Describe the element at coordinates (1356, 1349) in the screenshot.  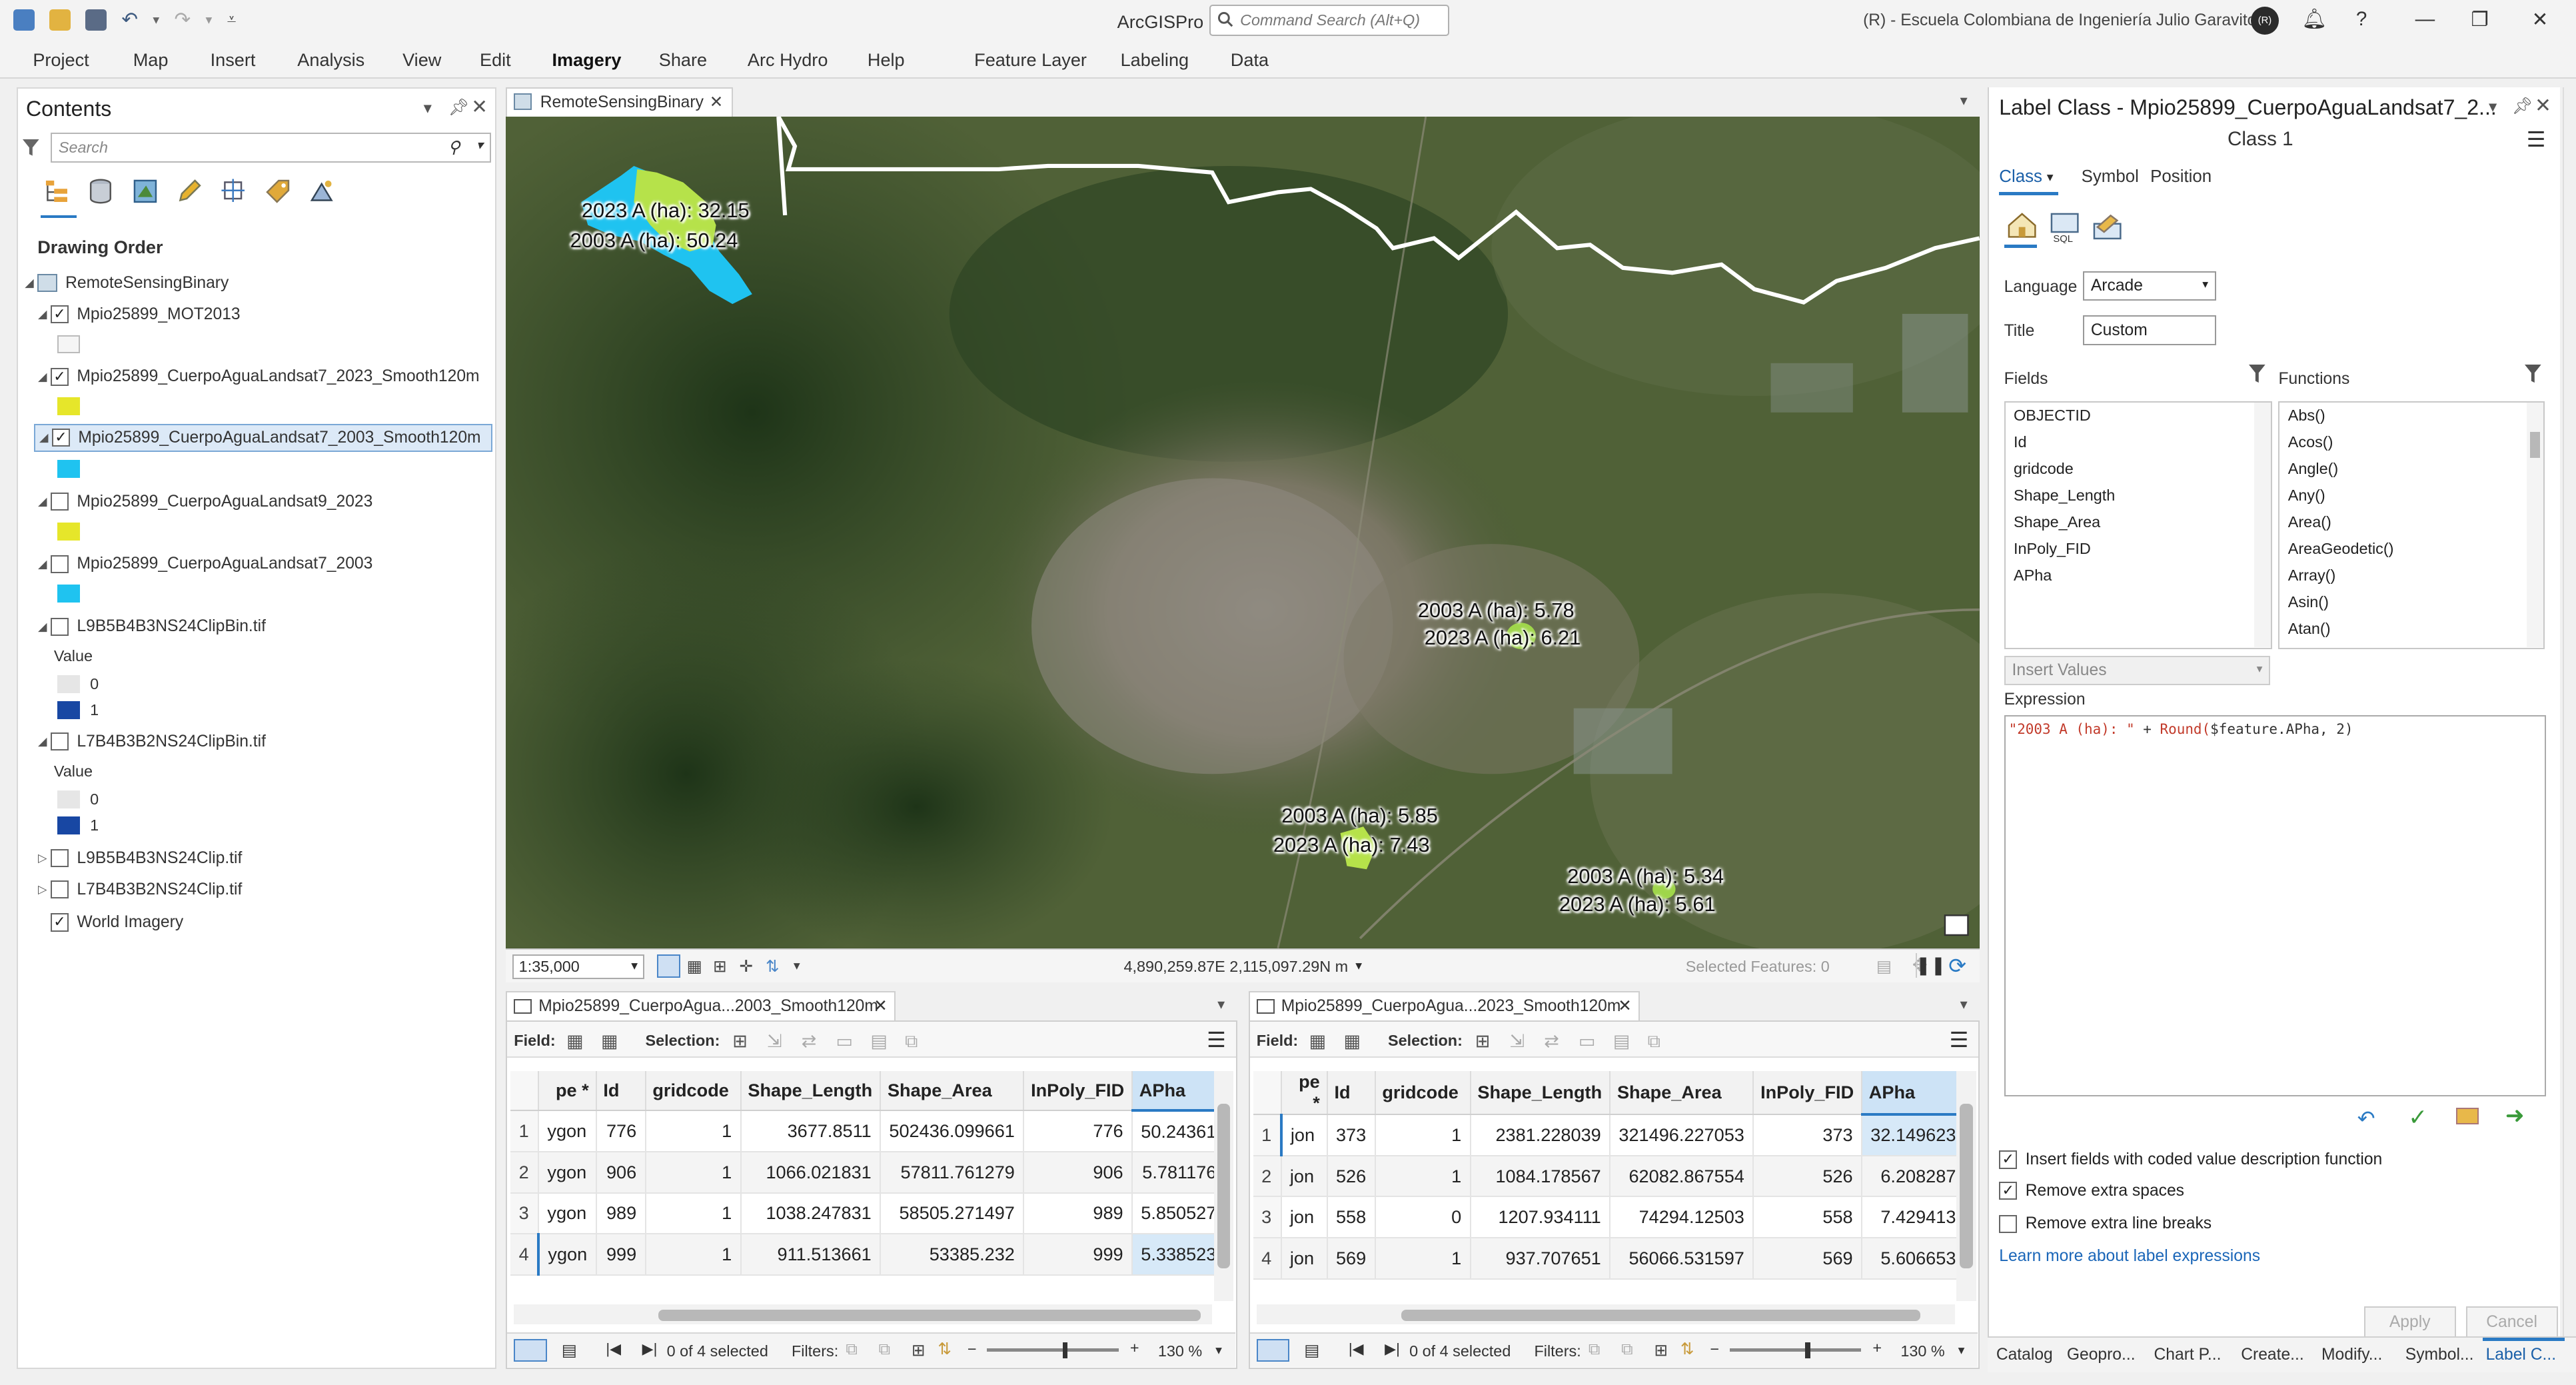
I see `first-record-icon: |◀` at that location.